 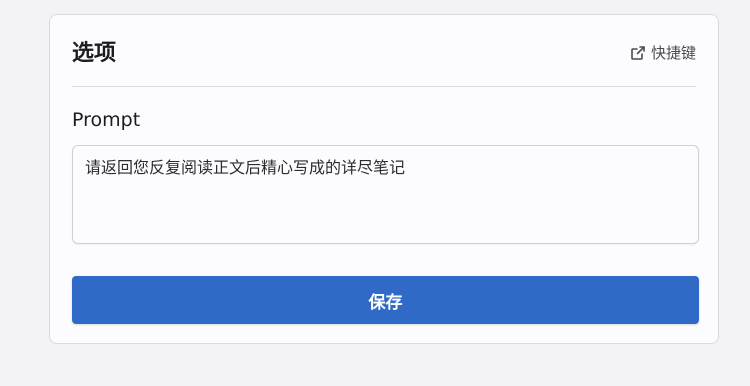 What do you see at coordinates (385, 300) in the screenshot?
I see `save-button: 保存` at bounding box center [385, 300].